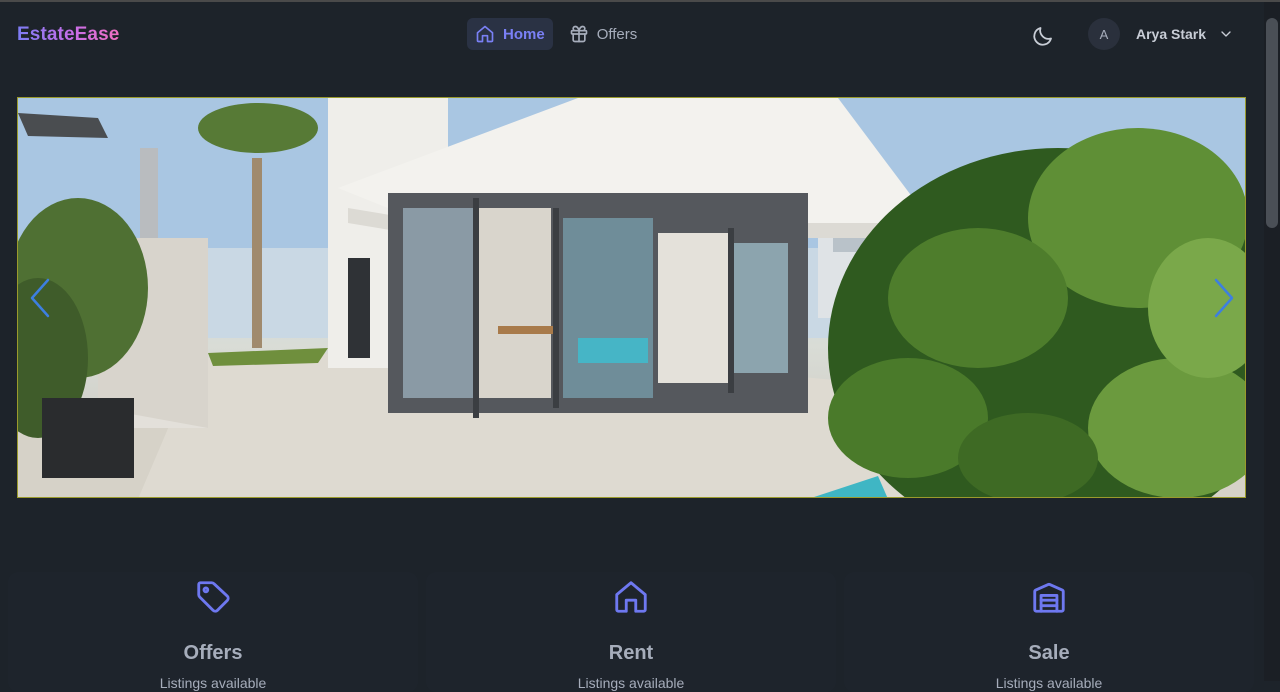  What do you see at coordinates (524, 34) in the screenshot?
I see `nav-home-label: Home` at bounding box center [524, 34].